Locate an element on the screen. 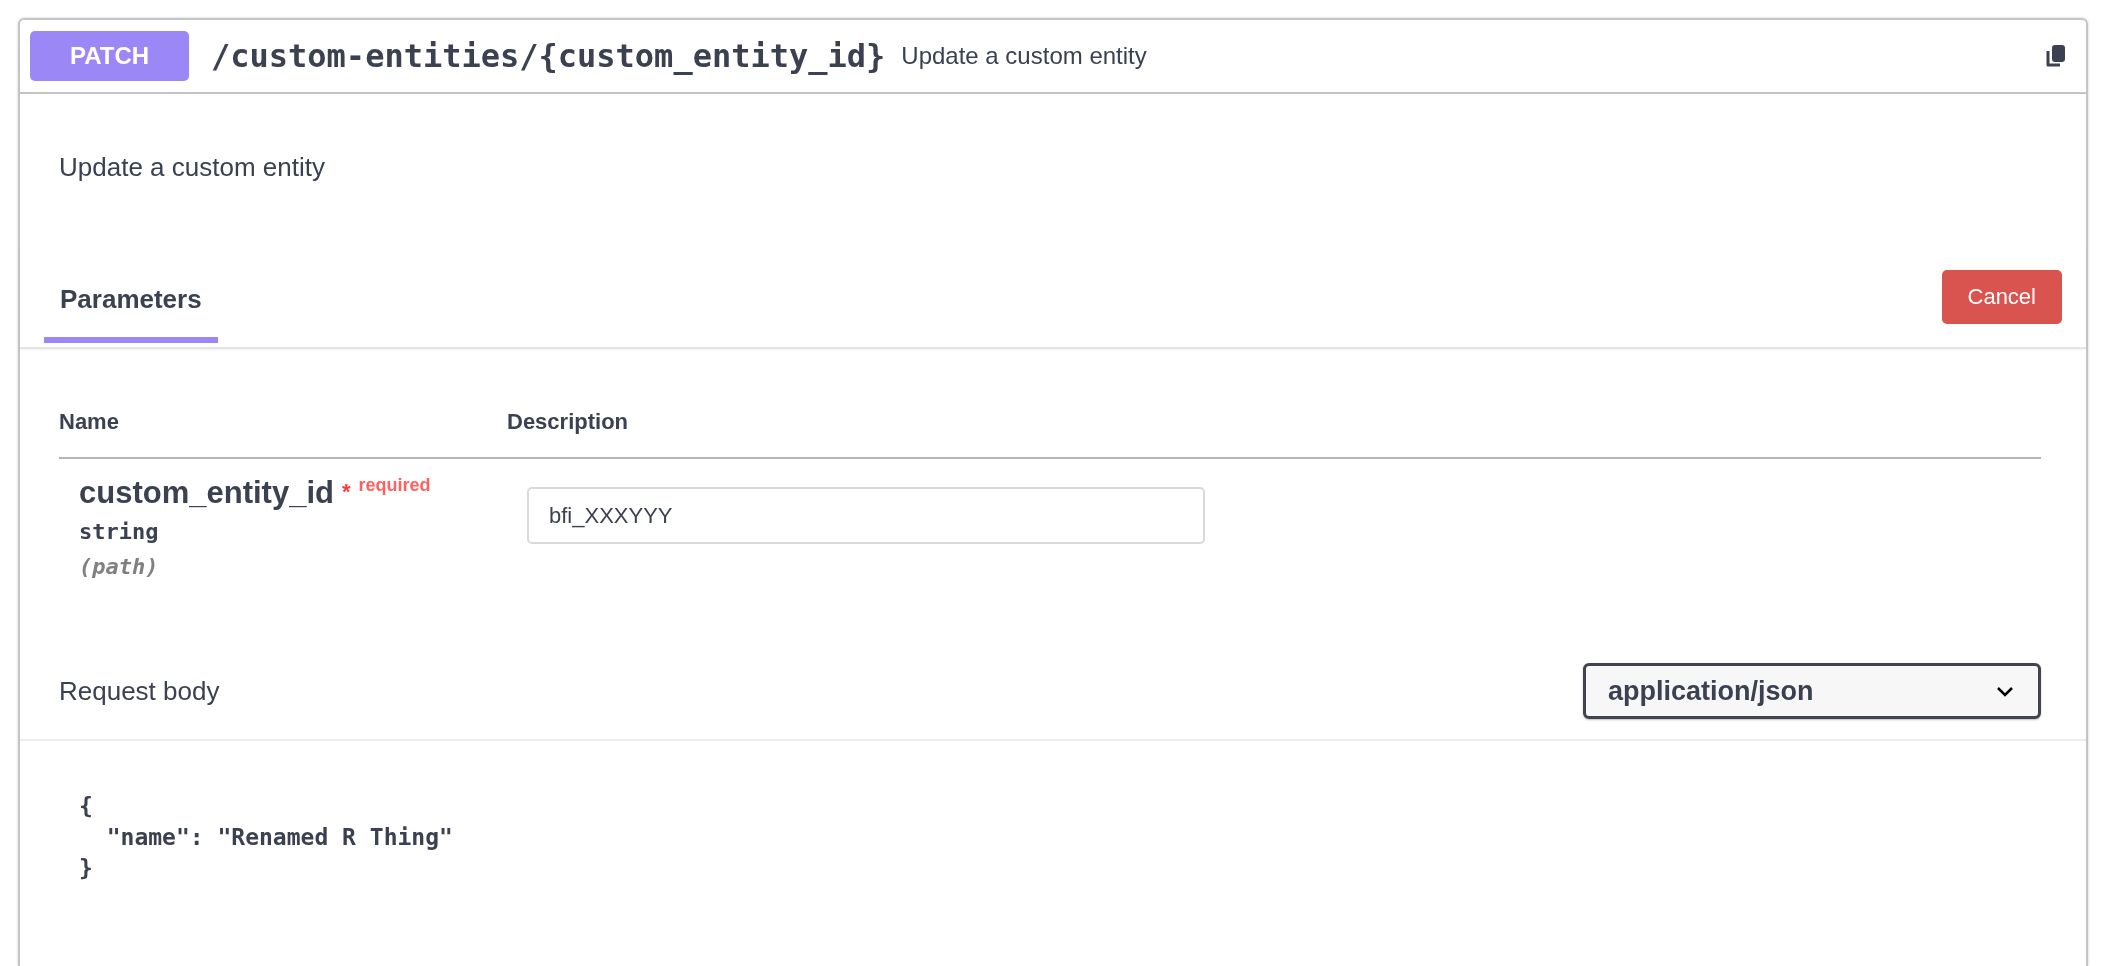  request-body-label: Request body is located at coordinates (139, 691).